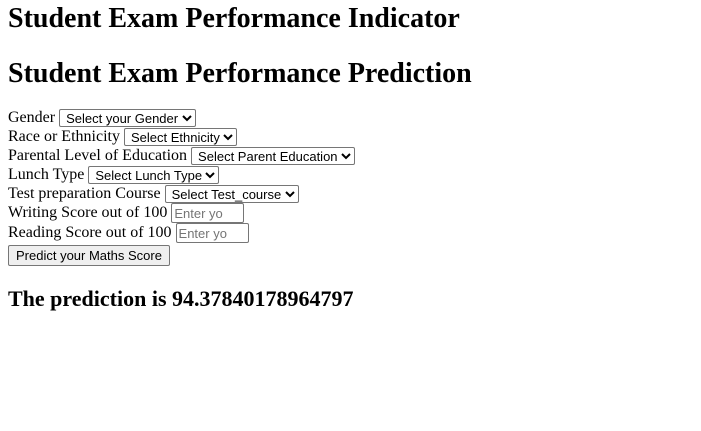  What do you see at coordinates (84, 193) in the screenshot?
I see `test-prep-label: Test preparation Course` at bounding box center [84, 193].